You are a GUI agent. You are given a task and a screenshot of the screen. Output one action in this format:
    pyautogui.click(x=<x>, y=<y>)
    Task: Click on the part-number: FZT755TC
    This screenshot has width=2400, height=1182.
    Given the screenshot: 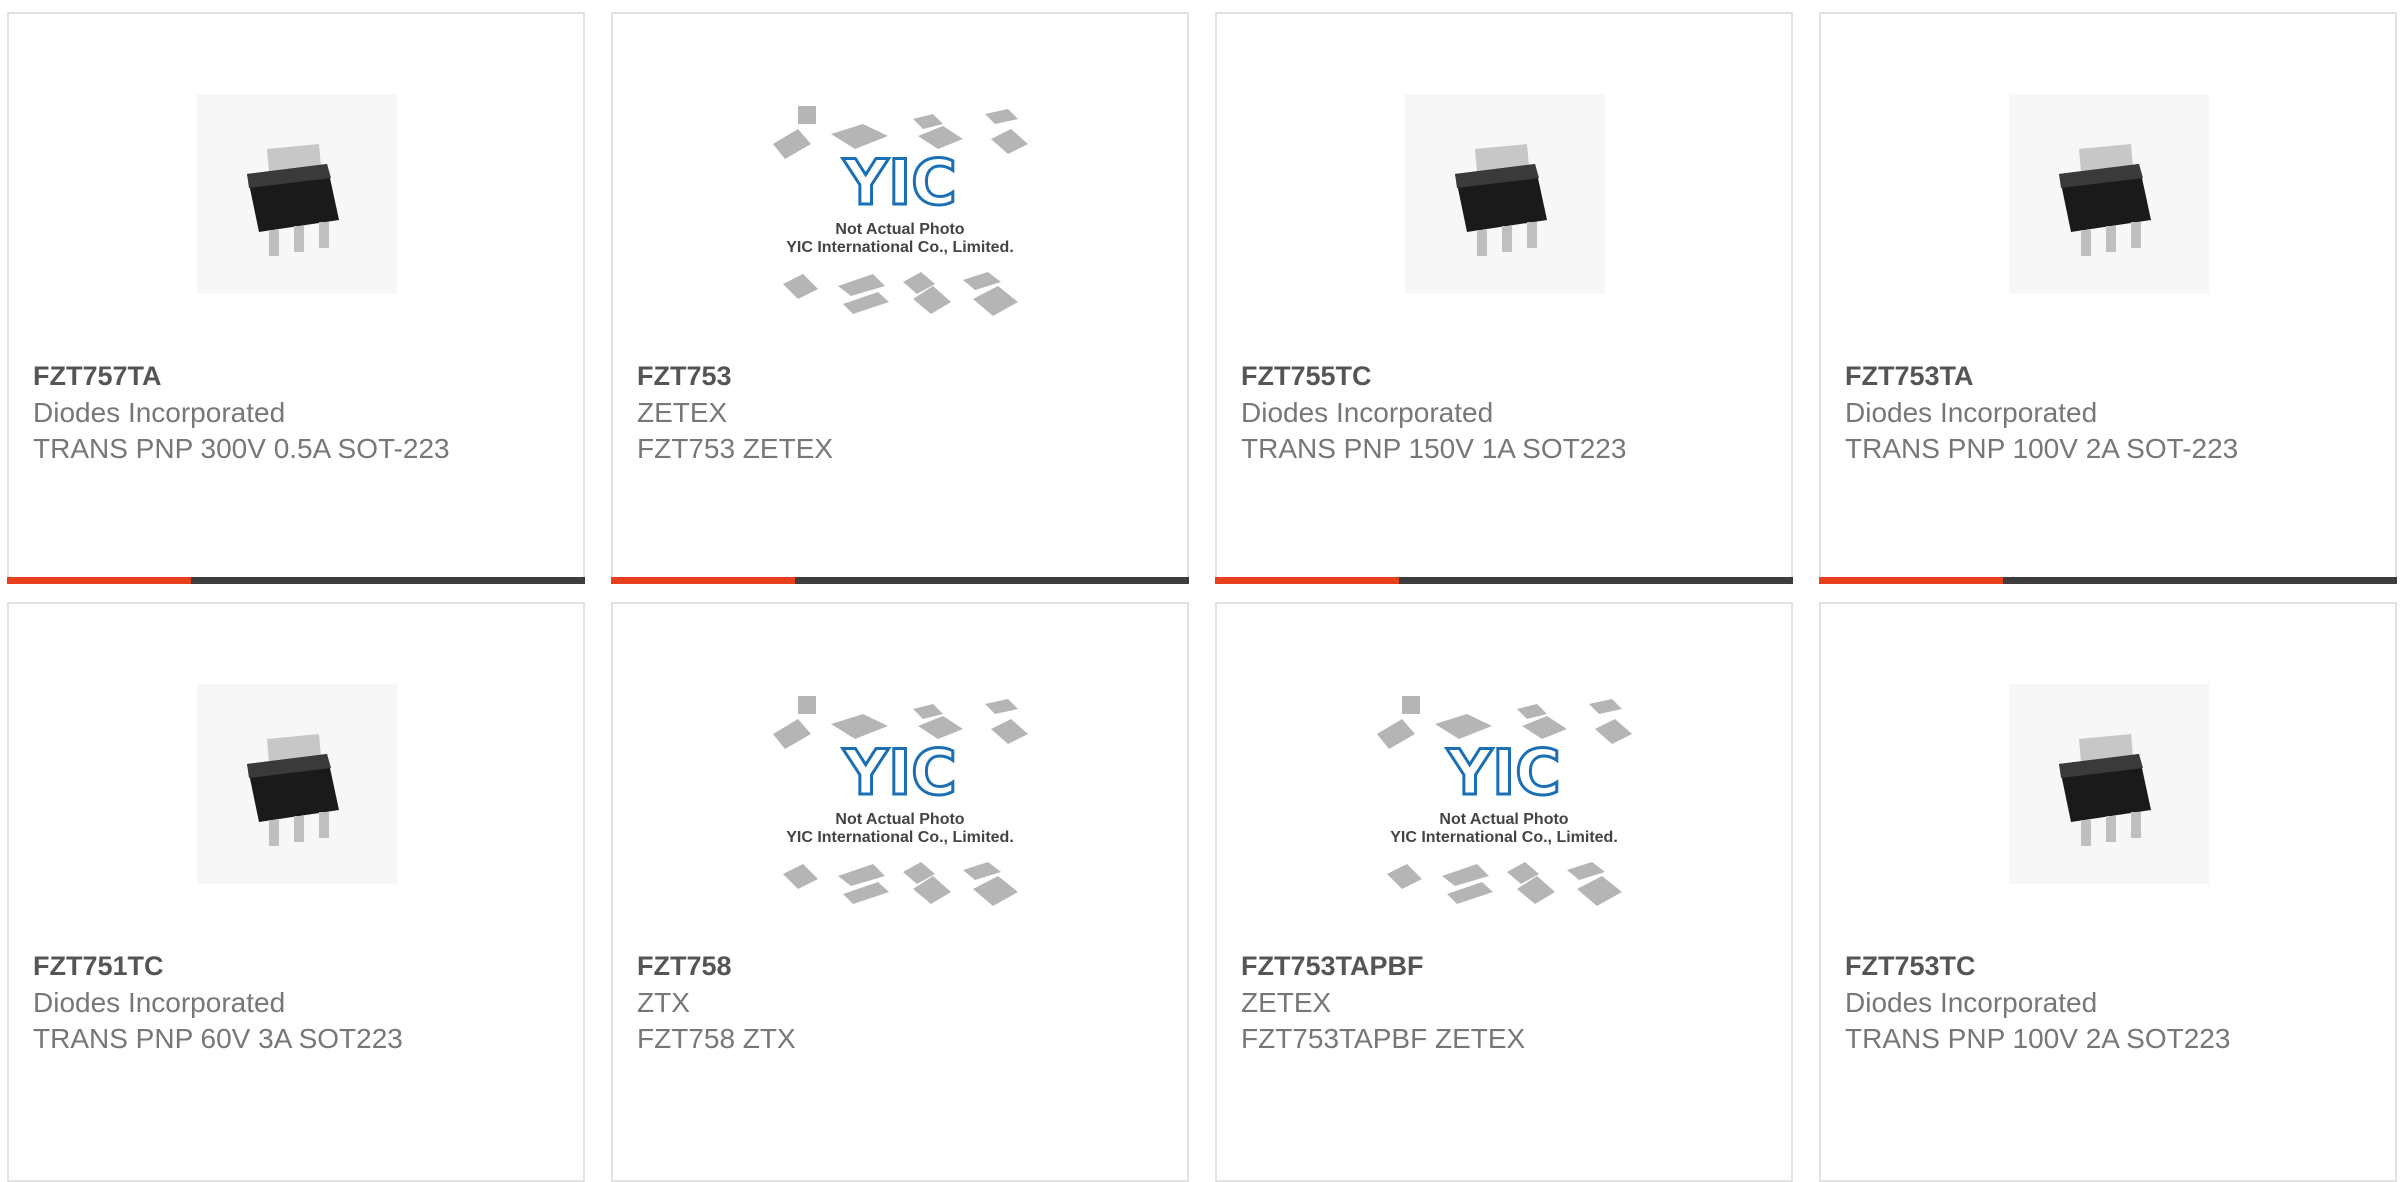 What is the action you would take?
    pyautogui.click(x=1306, y=376)
    